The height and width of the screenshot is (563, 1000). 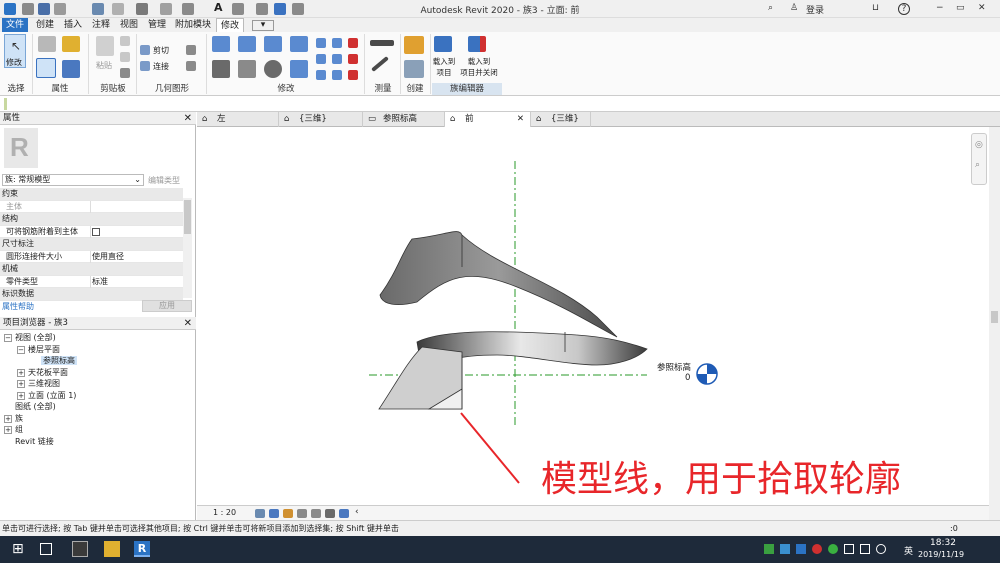 I want to click on trim-single-icon, so click(x=337, y=75).